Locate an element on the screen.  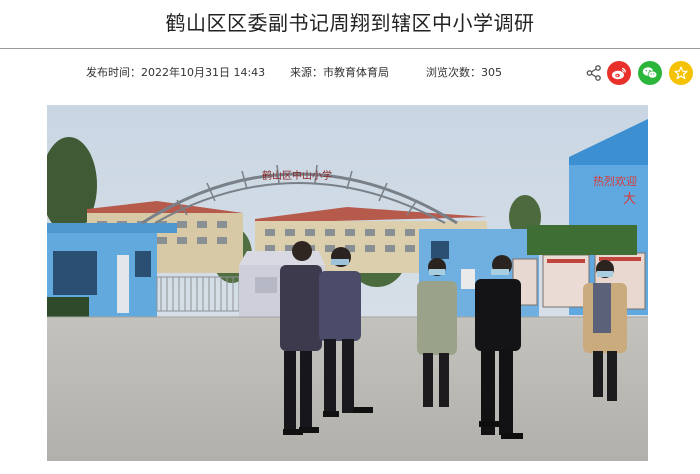
weibo-icon is located at coordinates (619, 73).